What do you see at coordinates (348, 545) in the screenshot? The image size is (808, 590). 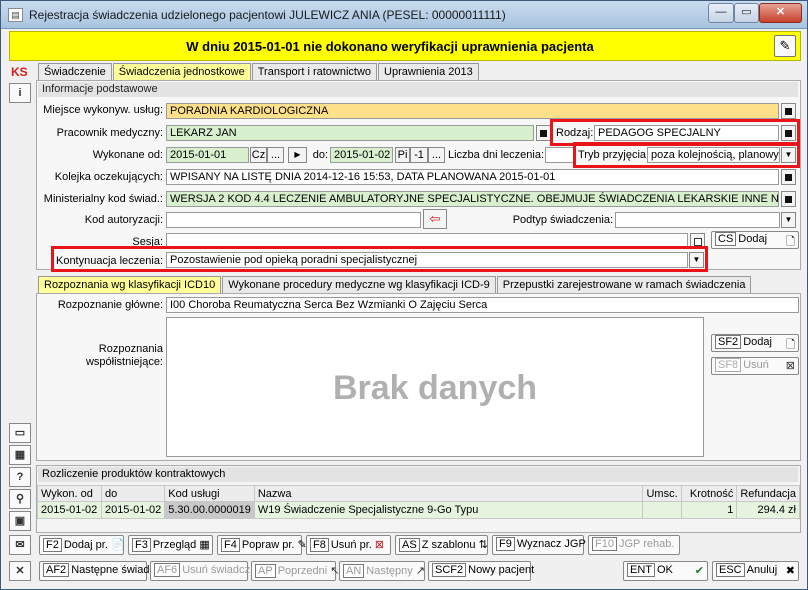 I see `usun-pr-button: F8 Usuń pr. ⊠` at bounding box center [348, 545].